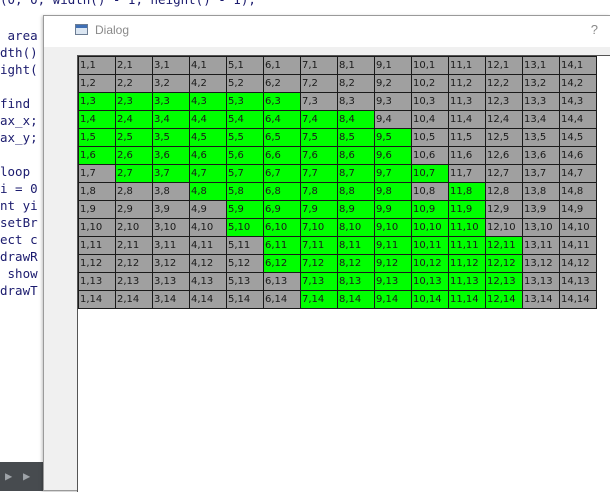 This screenshot has width=610, height=492. Describe the element at coordinates (578, 173) in the screenshot. I see `grid-cell: 14,7` at that location.